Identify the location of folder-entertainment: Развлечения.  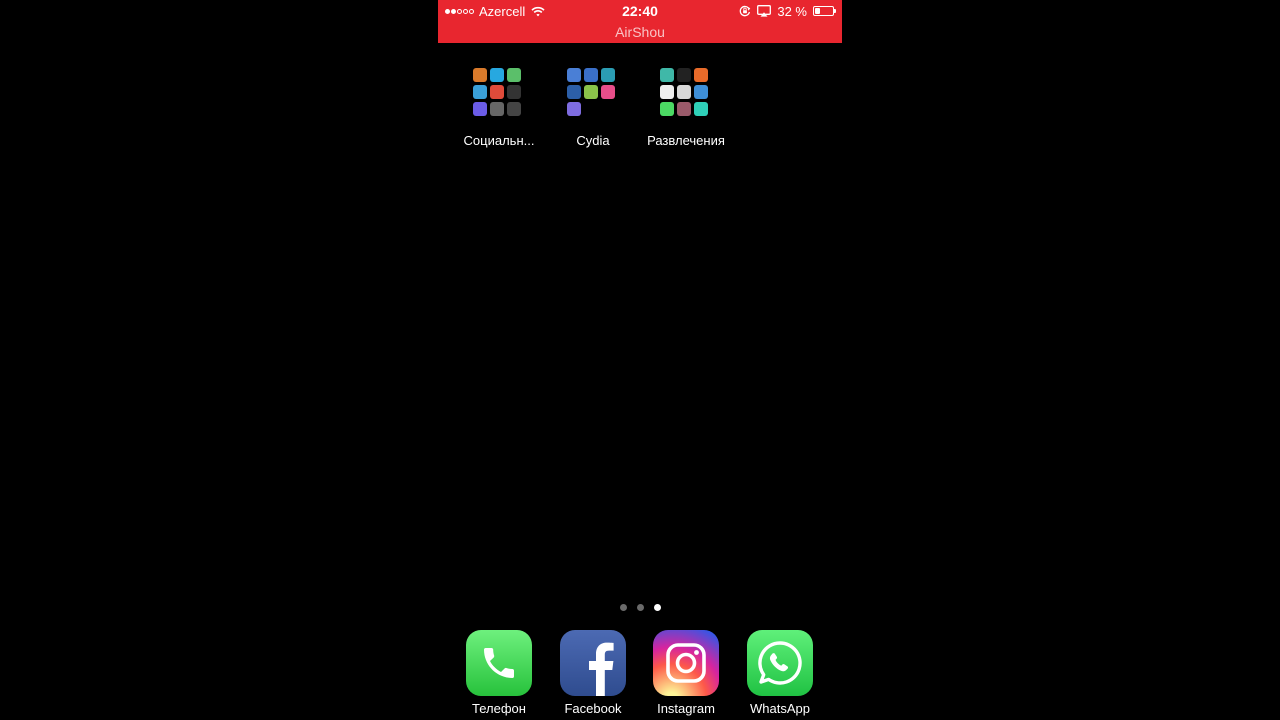
(686, 108).